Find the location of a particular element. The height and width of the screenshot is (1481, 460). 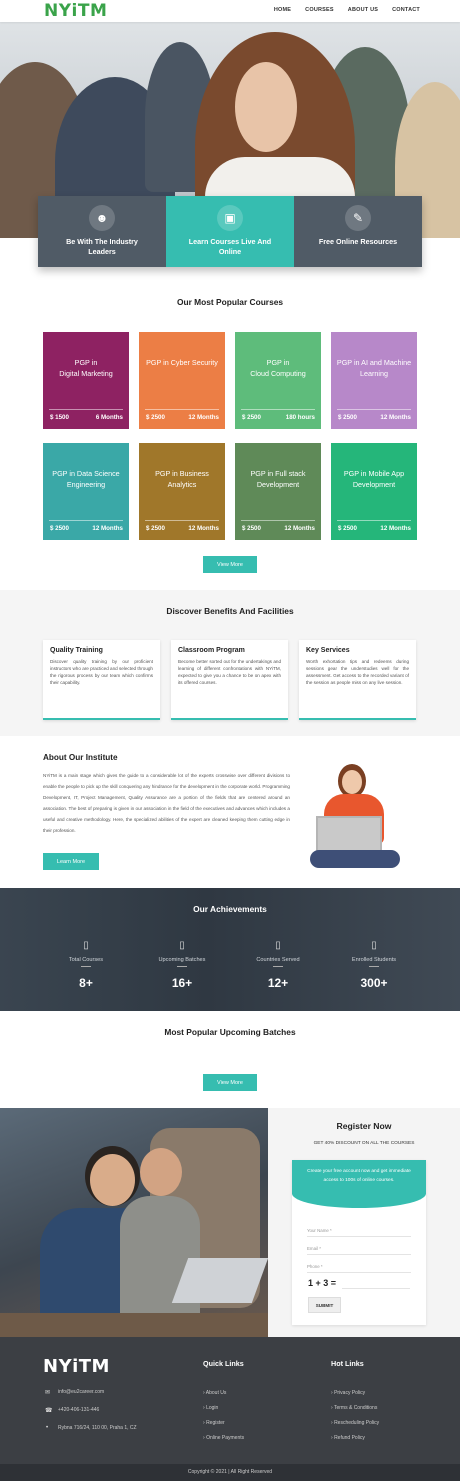

course-name: PGP in Mobile App Development is located at coordinates (374, 479).